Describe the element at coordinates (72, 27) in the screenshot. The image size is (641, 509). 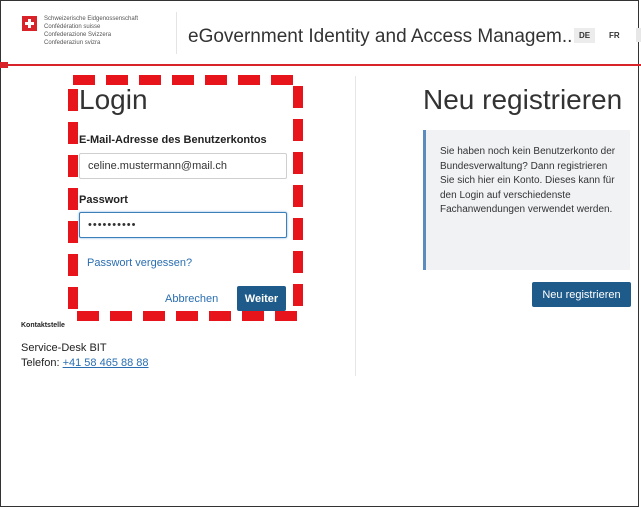
I see `confederation-line: Confédération suisse` at that location.